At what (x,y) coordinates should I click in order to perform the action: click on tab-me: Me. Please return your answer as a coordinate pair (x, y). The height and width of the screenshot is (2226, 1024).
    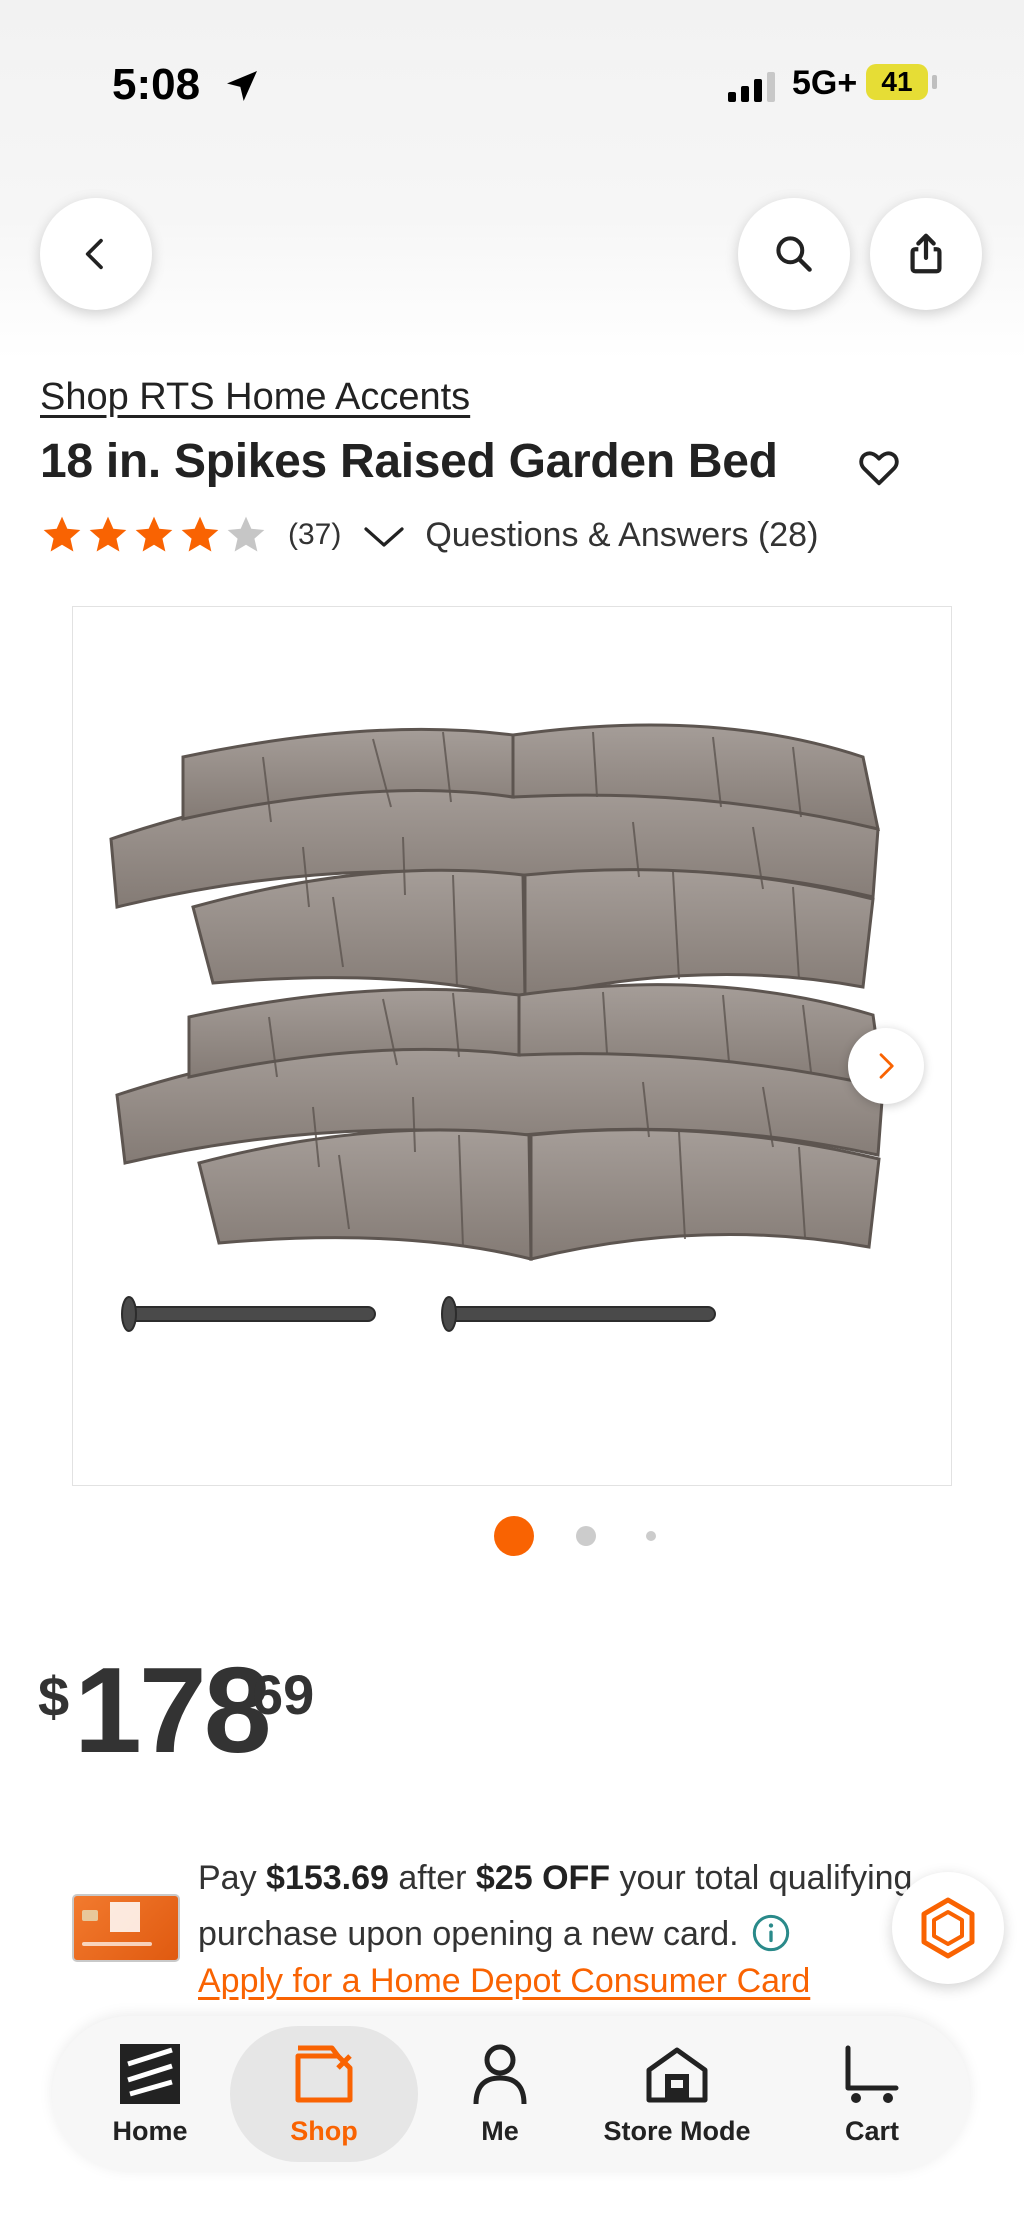
    Looking at the image, I should click on (500, 2094).